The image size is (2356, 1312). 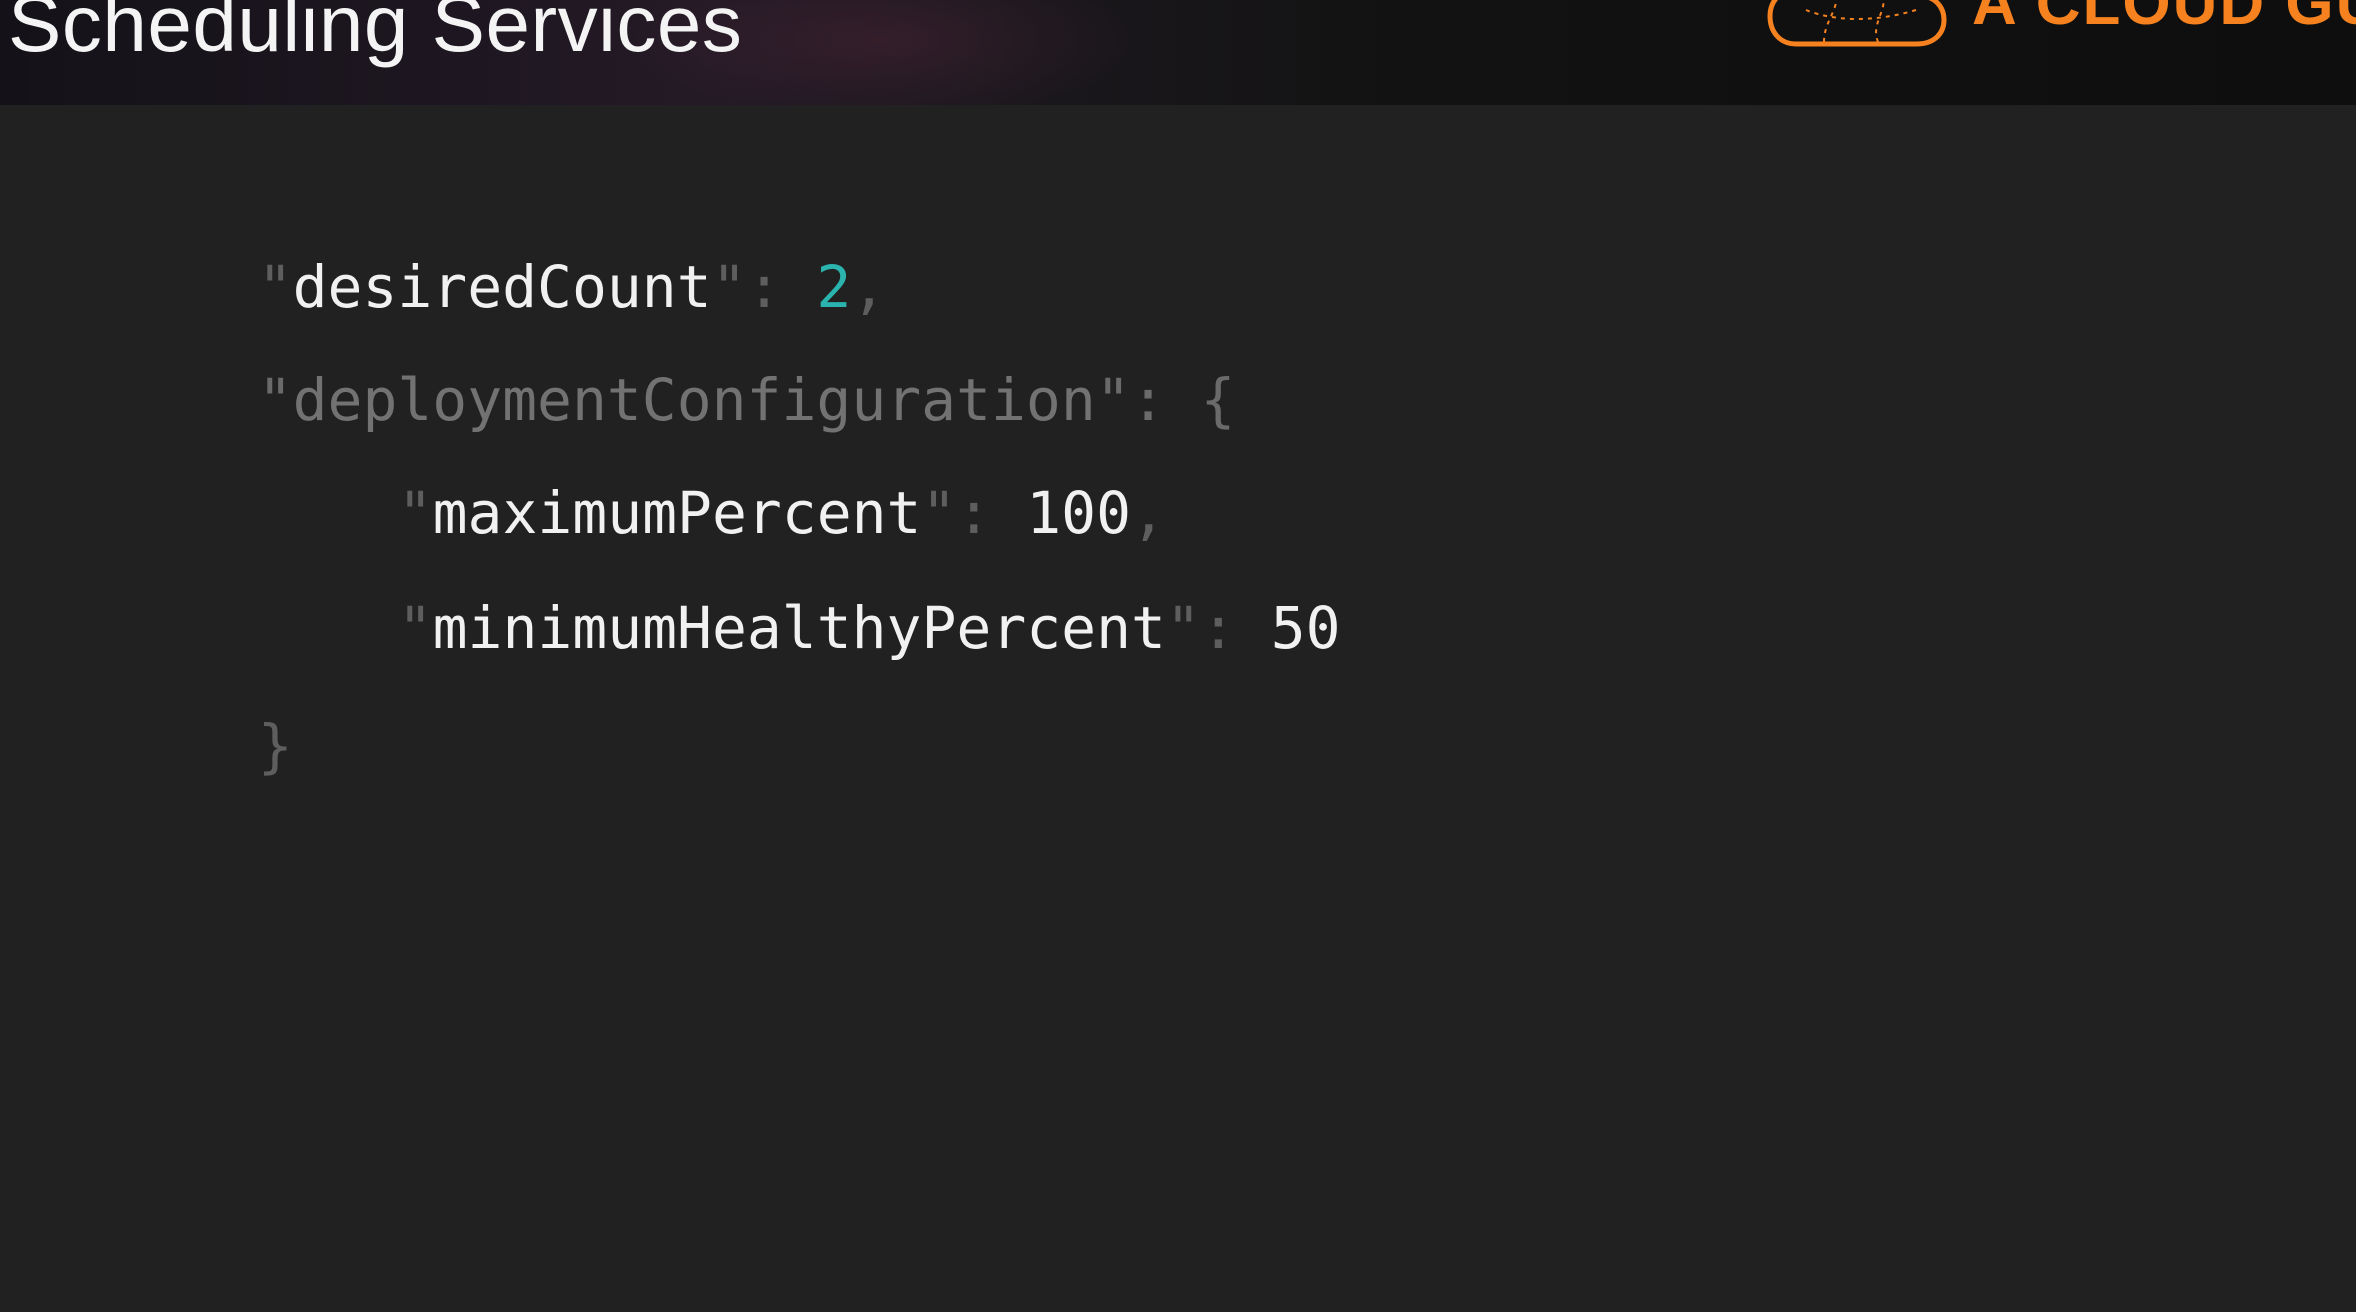 I want to click on slide-header: Scheduling Services A CLOUD GU, so click(x=1178, y=52).